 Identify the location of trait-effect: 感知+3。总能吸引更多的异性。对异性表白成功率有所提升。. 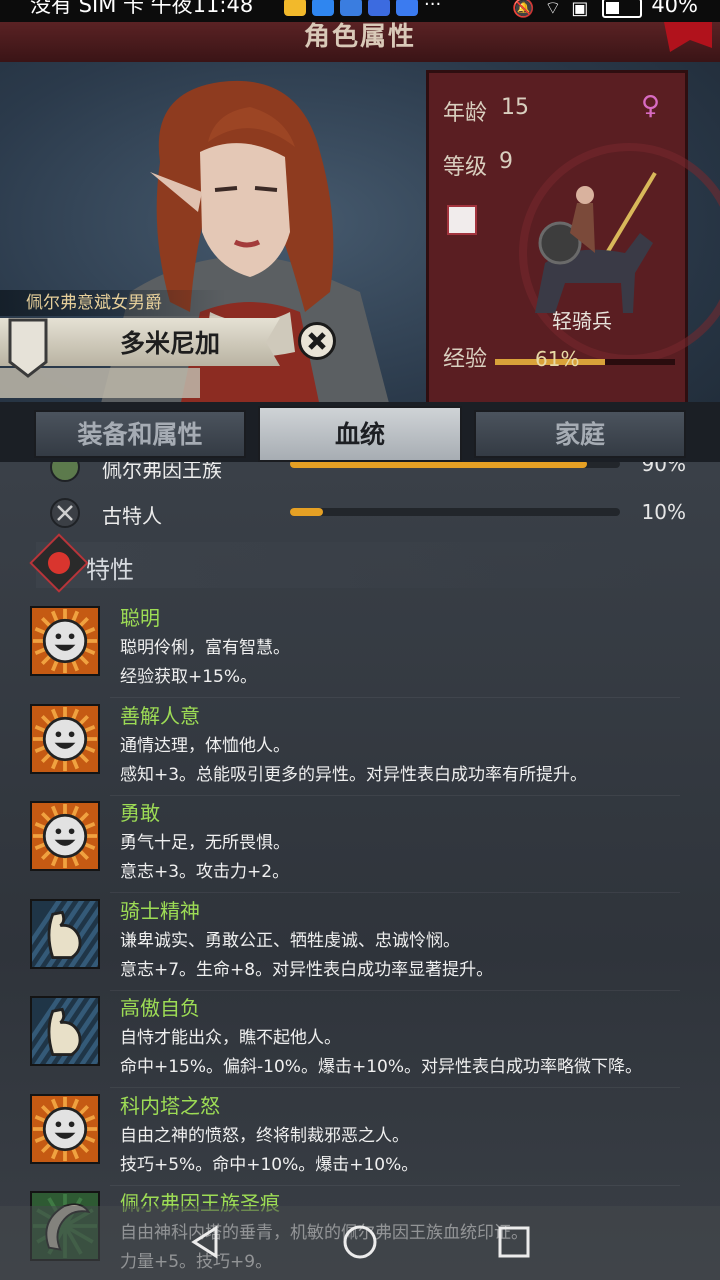
(354, 774).